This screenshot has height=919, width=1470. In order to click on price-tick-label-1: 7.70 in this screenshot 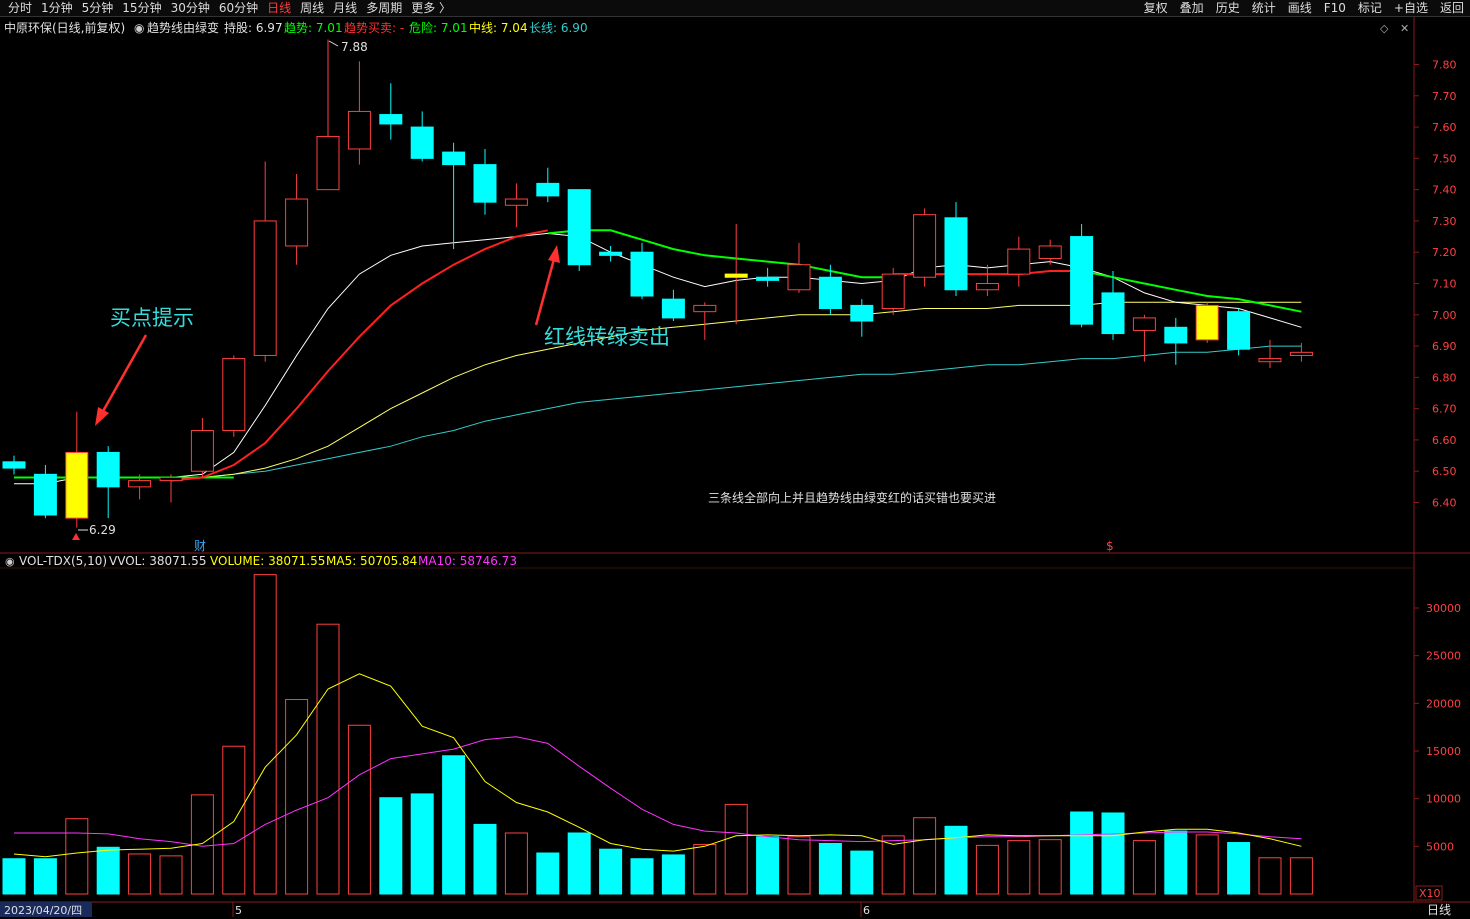, I will do `click(1444, 96)`.